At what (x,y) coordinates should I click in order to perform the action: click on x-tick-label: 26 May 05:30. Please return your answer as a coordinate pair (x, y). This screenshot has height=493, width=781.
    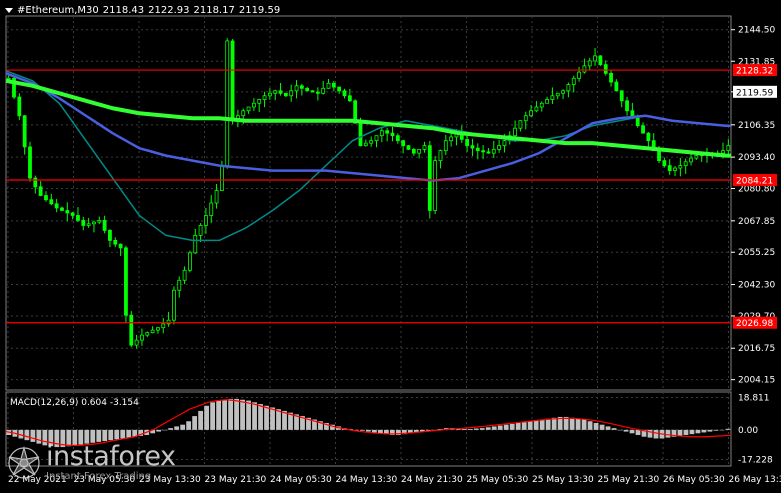
    Looking at the image, I should click on (694, 480).